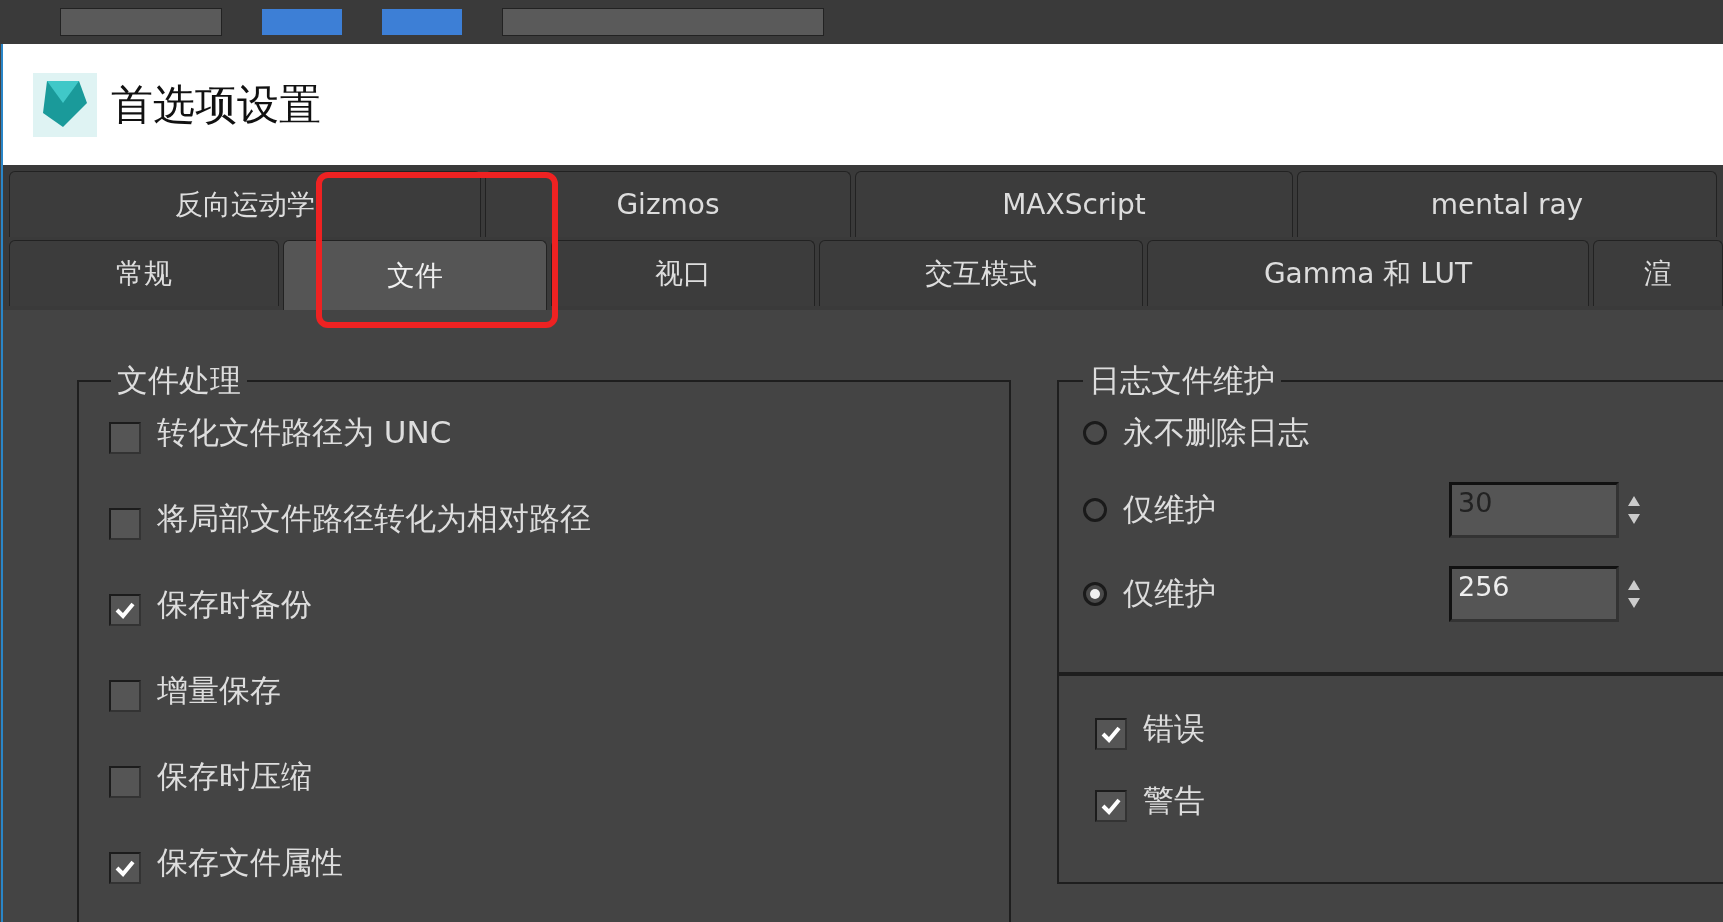 This screenshot has height=922, width=1723. Describe the element at coordinates (1216, 432) in the screenshot. I see `radio-label: 永不删除日志` at that location.